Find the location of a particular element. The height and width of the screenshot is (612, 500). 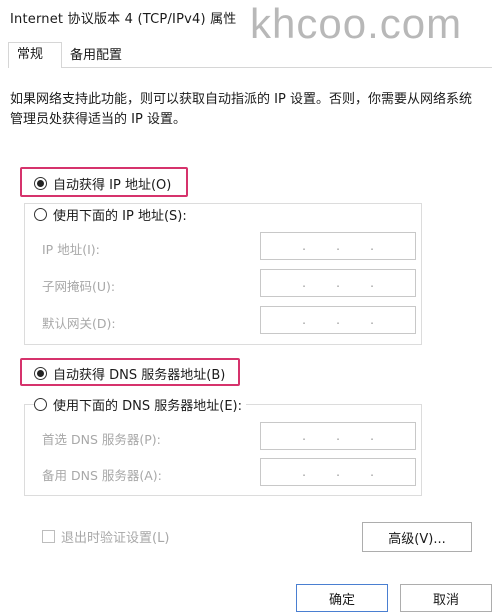

ip-address-label: IP 地址(I): is located at coordinates (71, 249).